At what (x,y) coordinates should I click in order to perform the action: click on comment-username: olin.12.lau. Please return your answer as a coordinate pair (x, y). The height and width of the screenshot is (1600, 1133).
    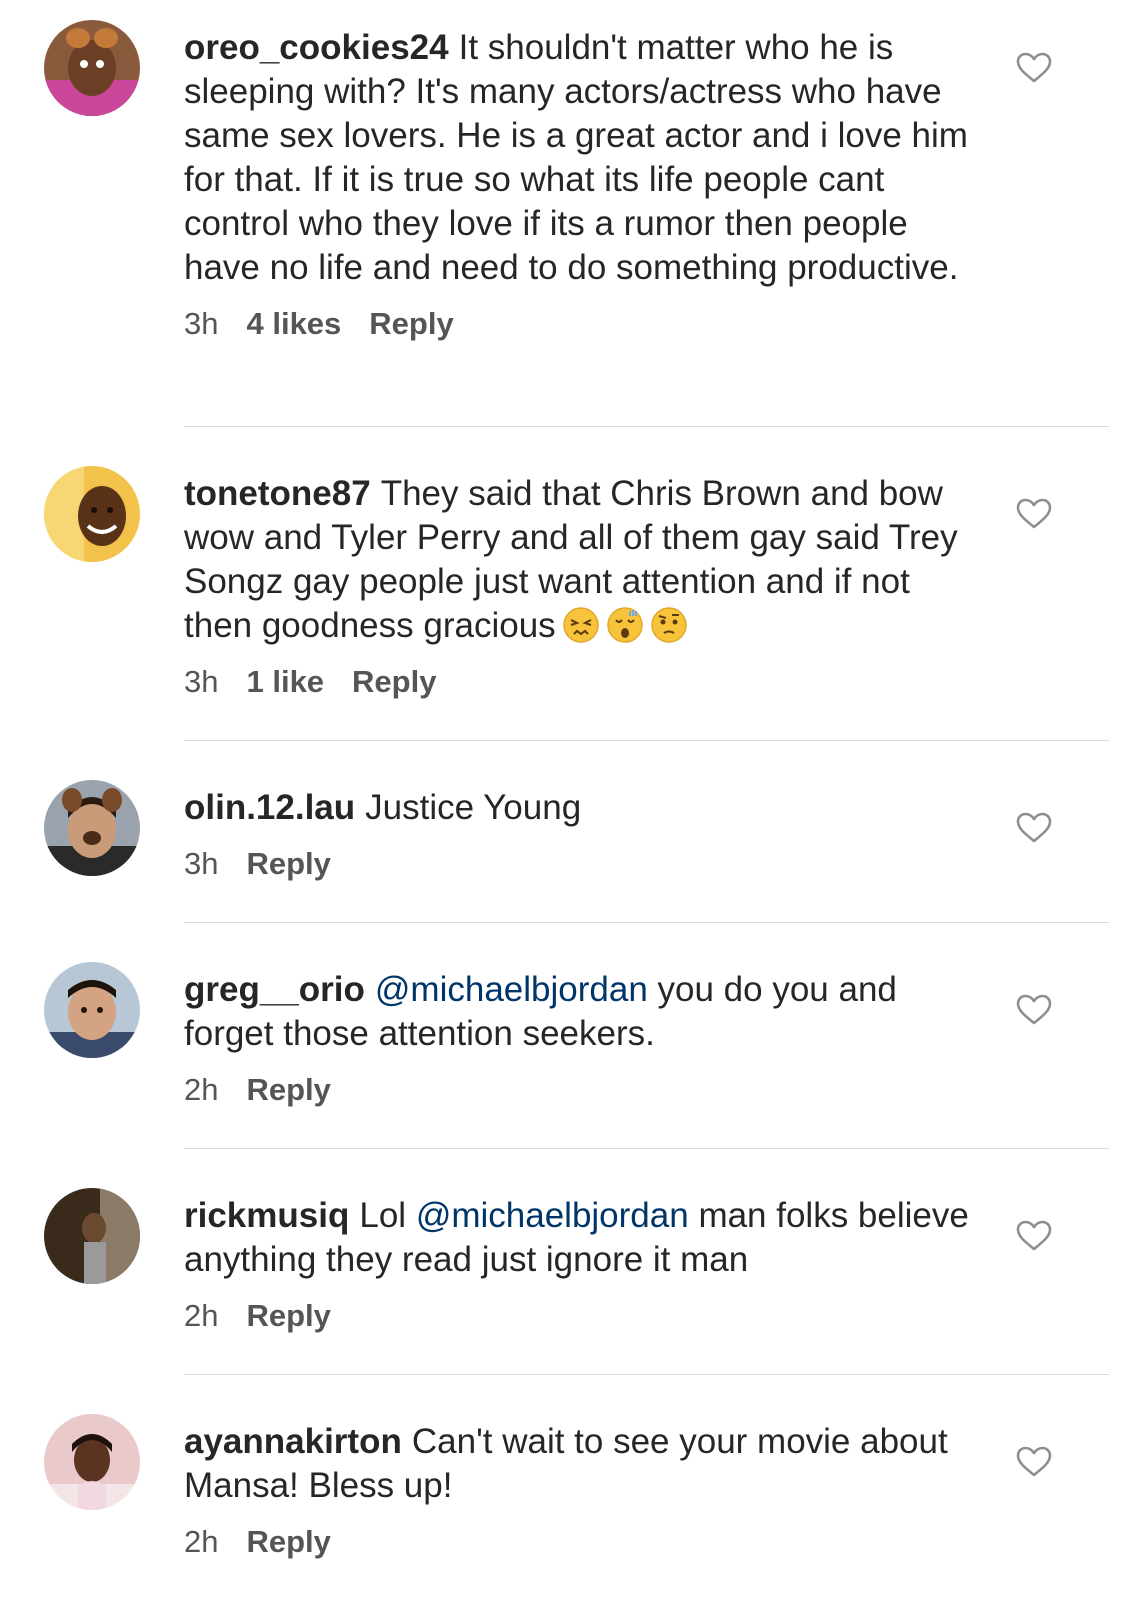
    Looking at the image, I should click on (269, 807).